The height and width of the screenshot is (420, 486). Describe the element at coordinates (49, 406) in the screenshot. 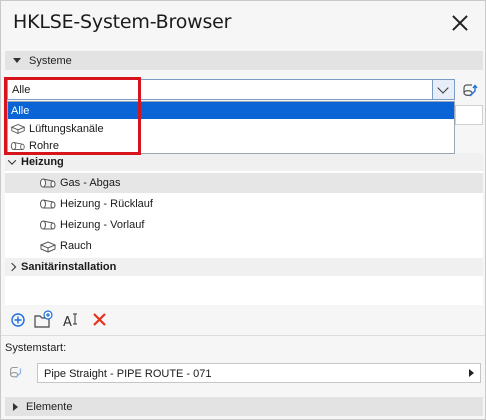

I see `section-label-elemente: Elemente` at that location.